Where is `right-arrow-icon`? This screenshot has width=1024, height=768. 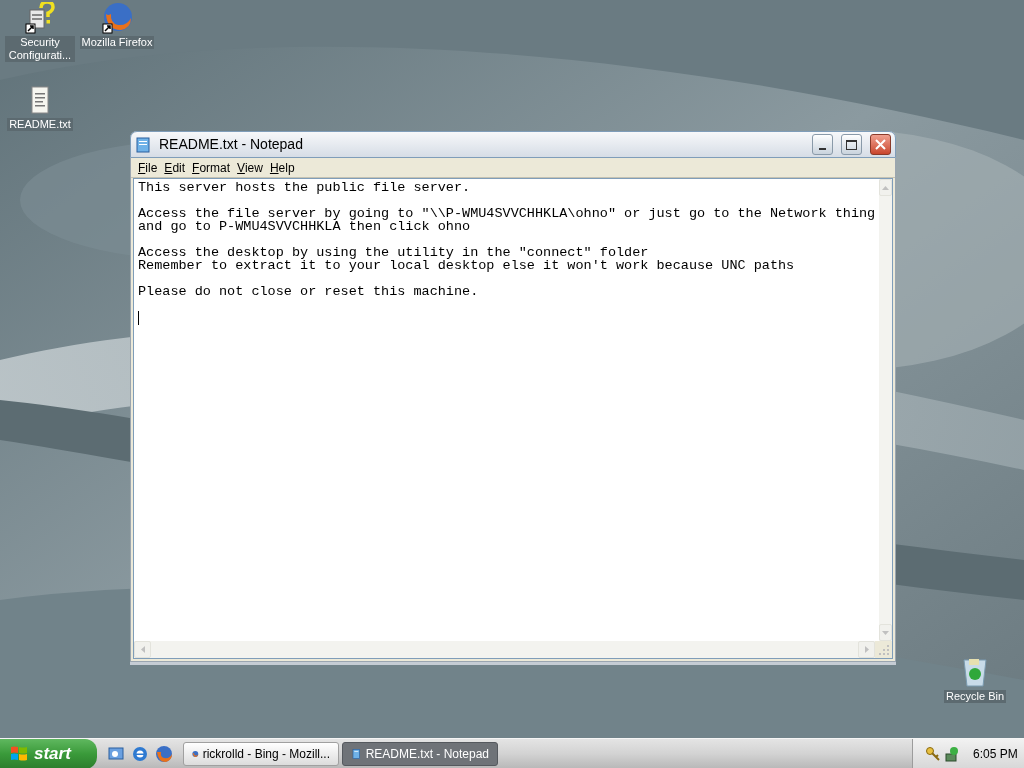 right-arrow-icon is located at coordinates (866, 649).